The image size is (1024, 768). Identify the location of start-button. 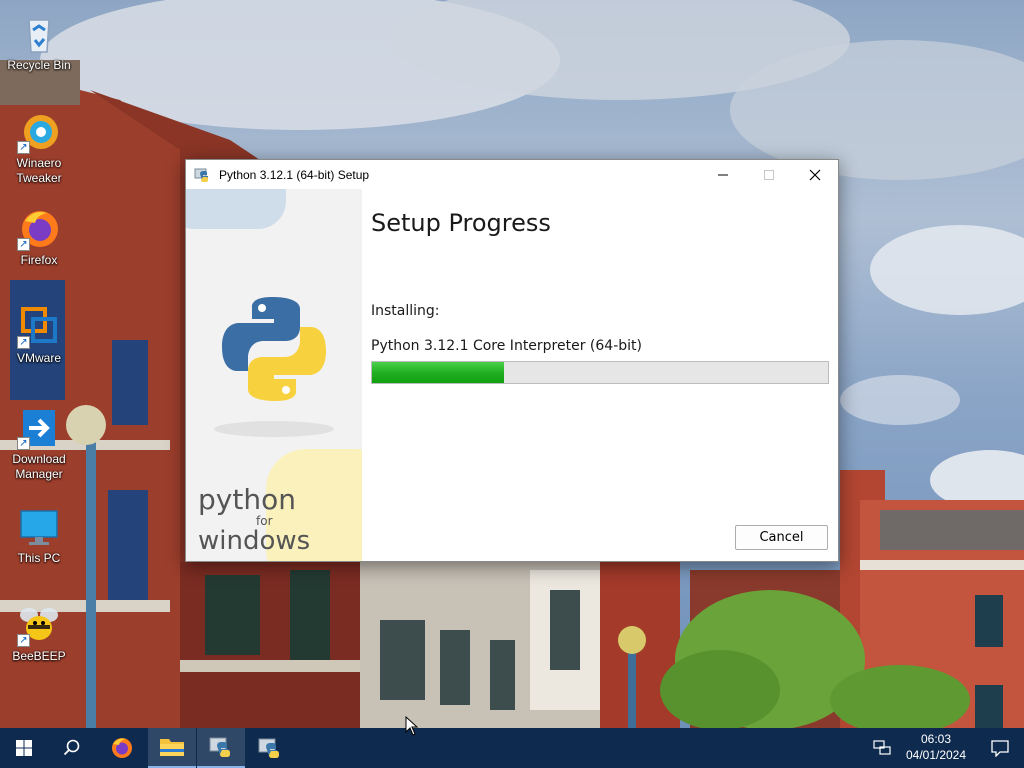
(24, 748).